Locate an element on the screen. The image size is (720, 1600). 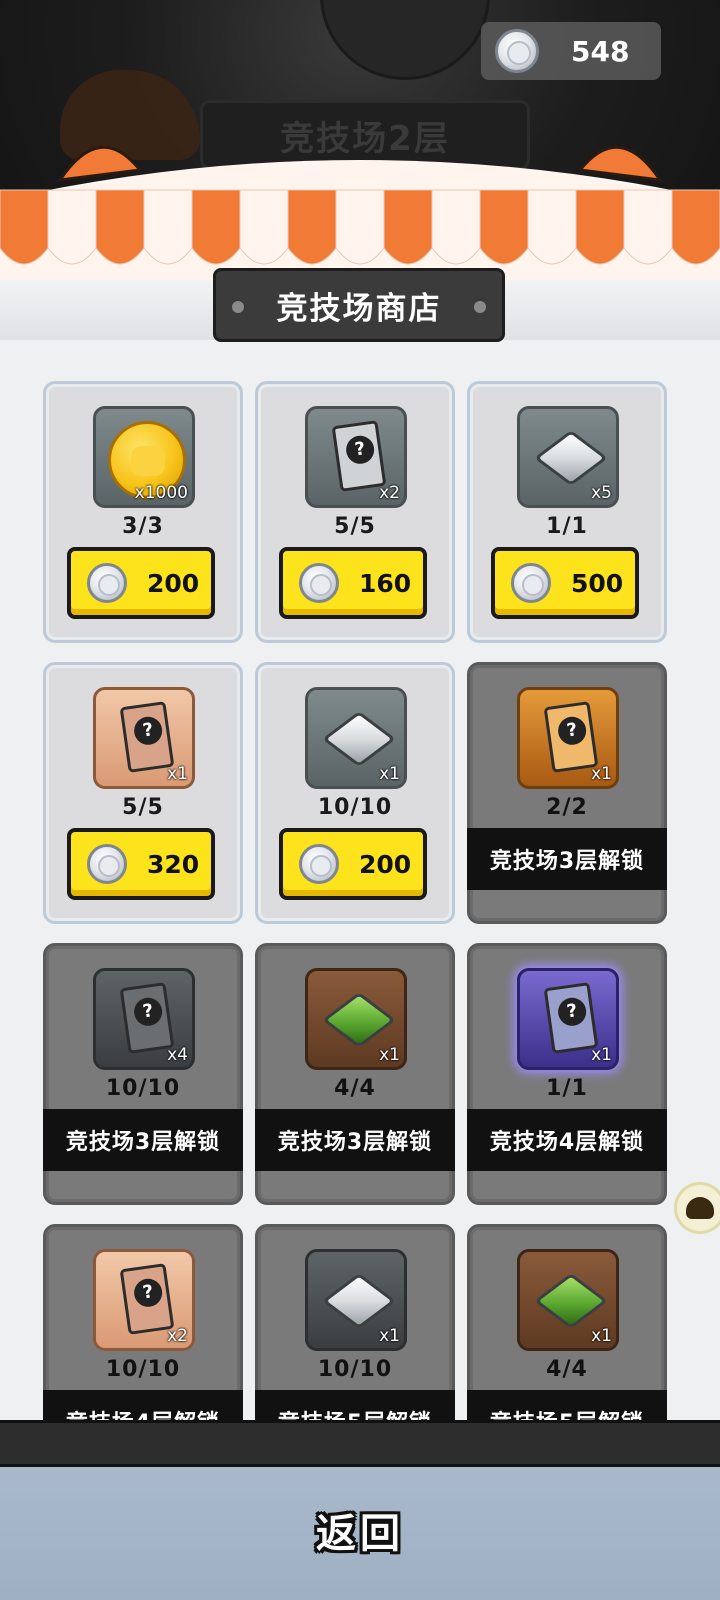
item-quantity: x5 is located at coordinates (601, 493).